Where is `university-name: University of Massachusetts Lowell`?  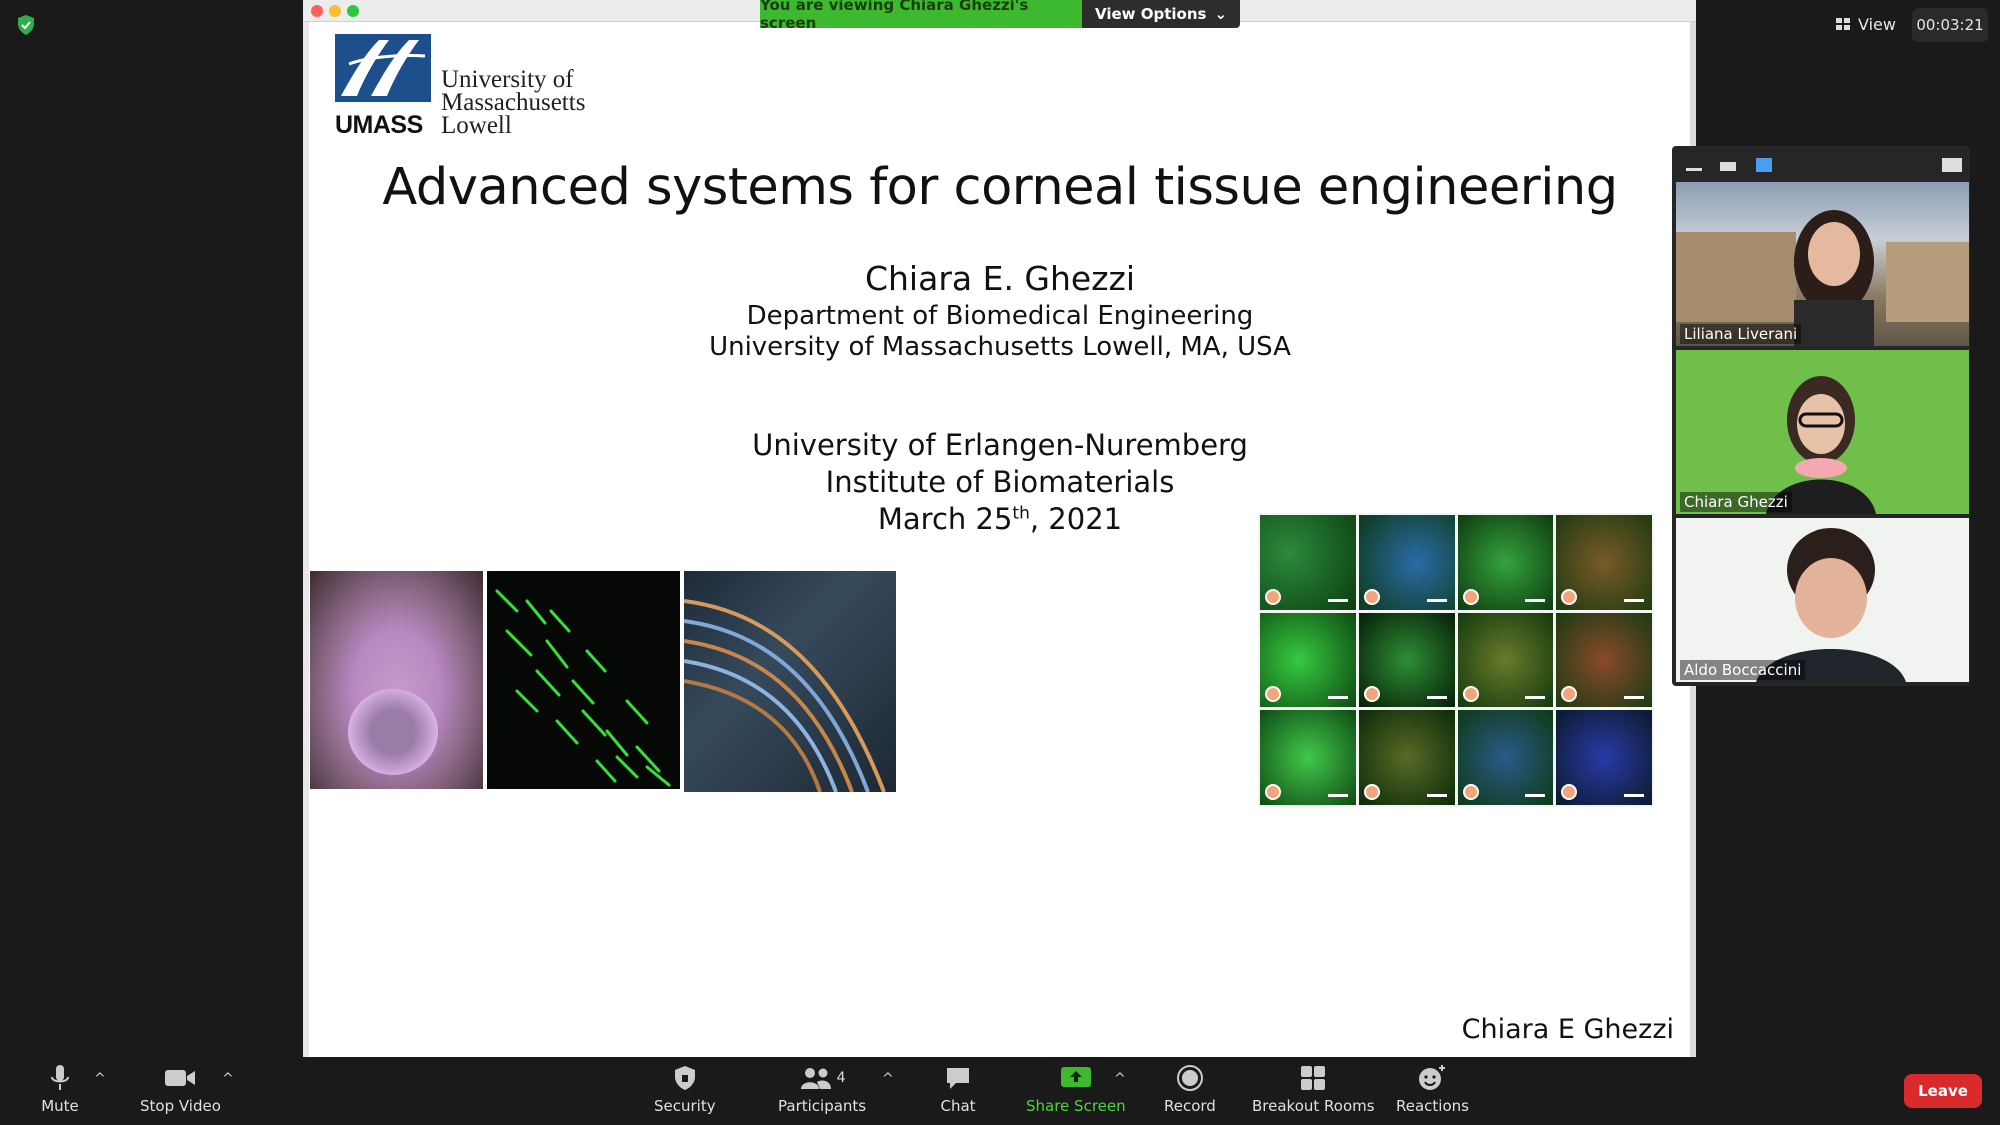
university-name: University of Massachusetts Lowell is located at coordinates (513, 102).